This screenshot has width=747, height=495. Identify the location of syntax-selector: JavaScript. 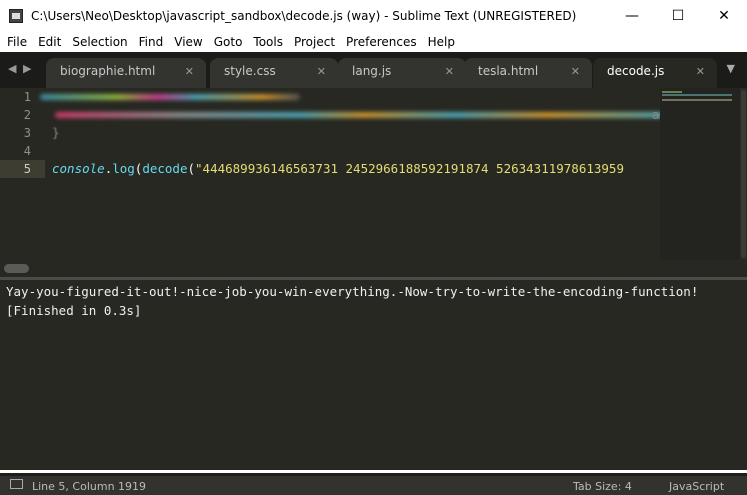
(696, 486).